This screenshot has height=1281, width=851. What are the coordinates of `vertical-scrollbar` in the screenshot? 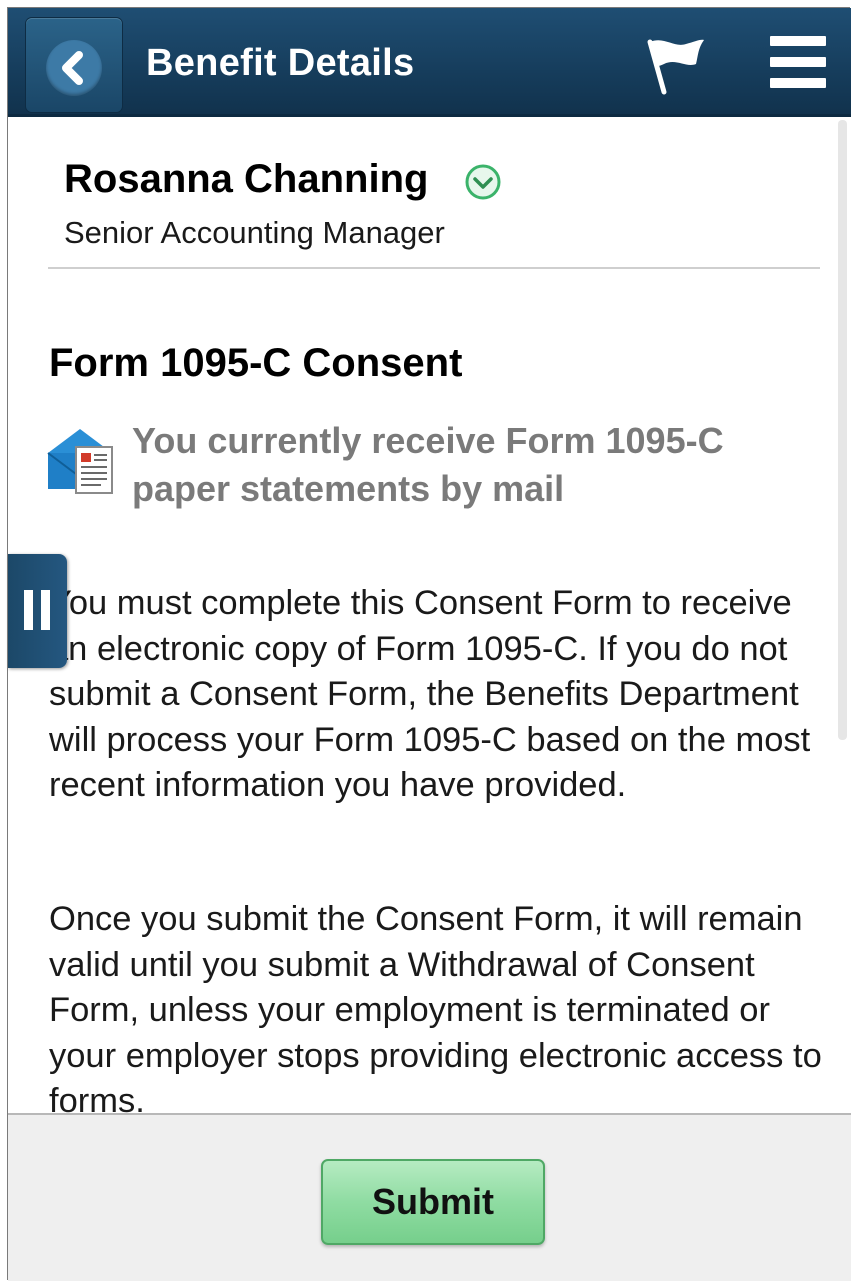 It's located at (842, 430).